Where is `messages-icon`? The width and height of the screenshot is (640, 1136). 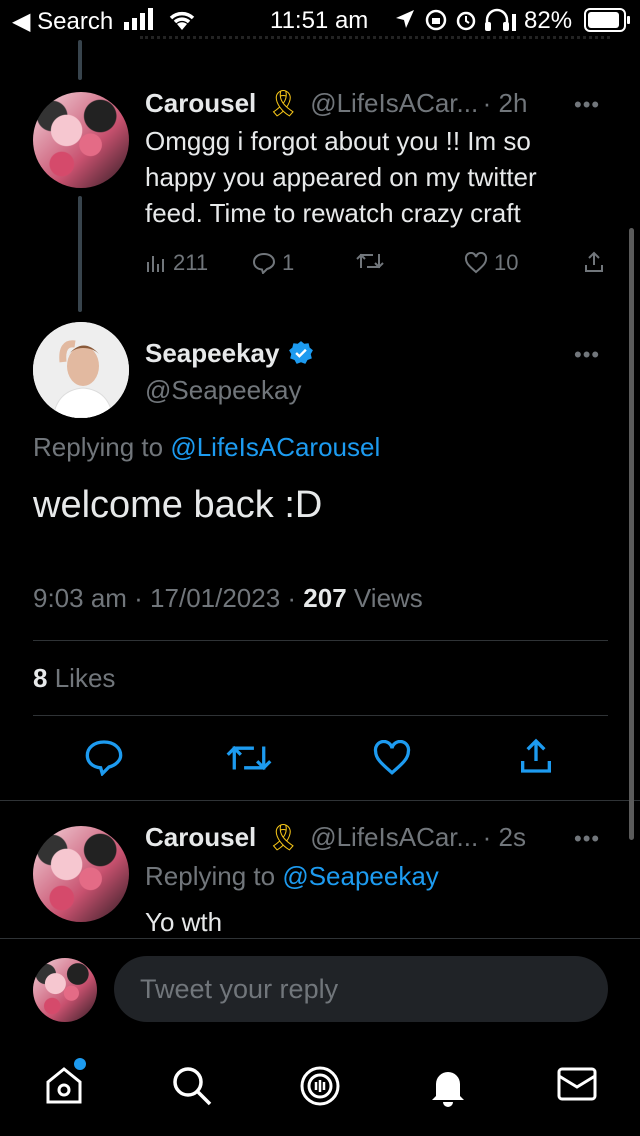
messages-icon is located at coordinates (577, 1084).